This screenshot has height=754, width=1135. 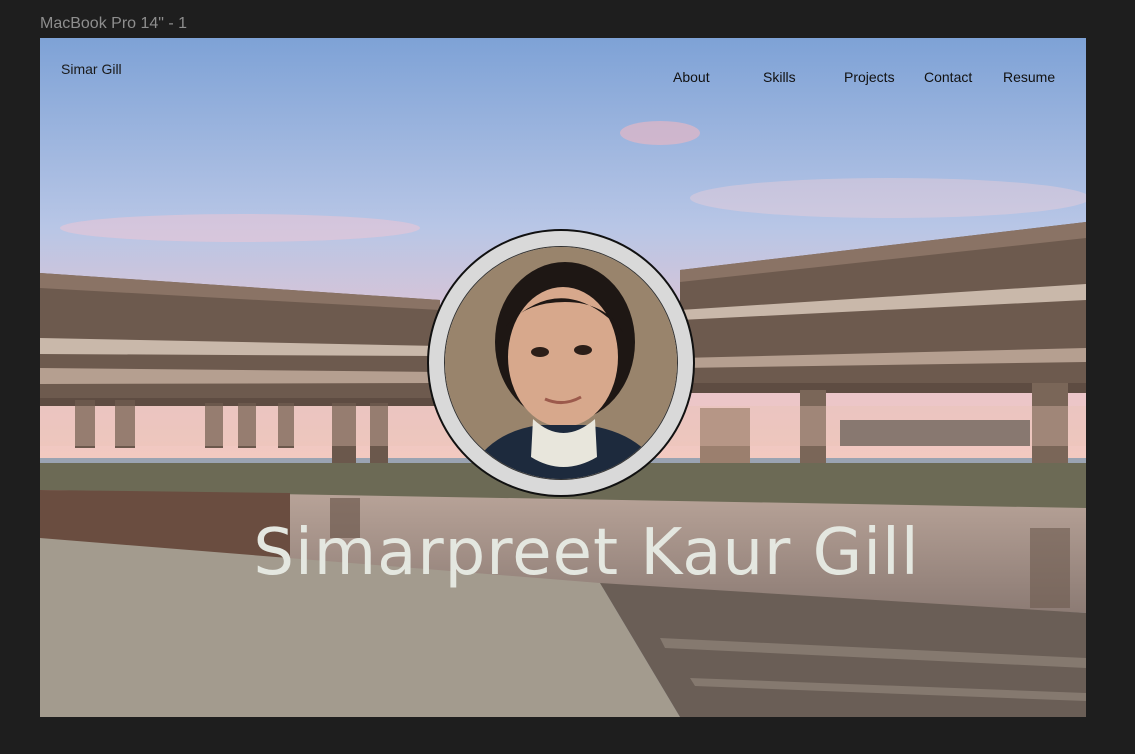 What do you see at coordinates (691, 77) in the screenshot?
I see `nav-about: About` at bounding box center [691, 77].